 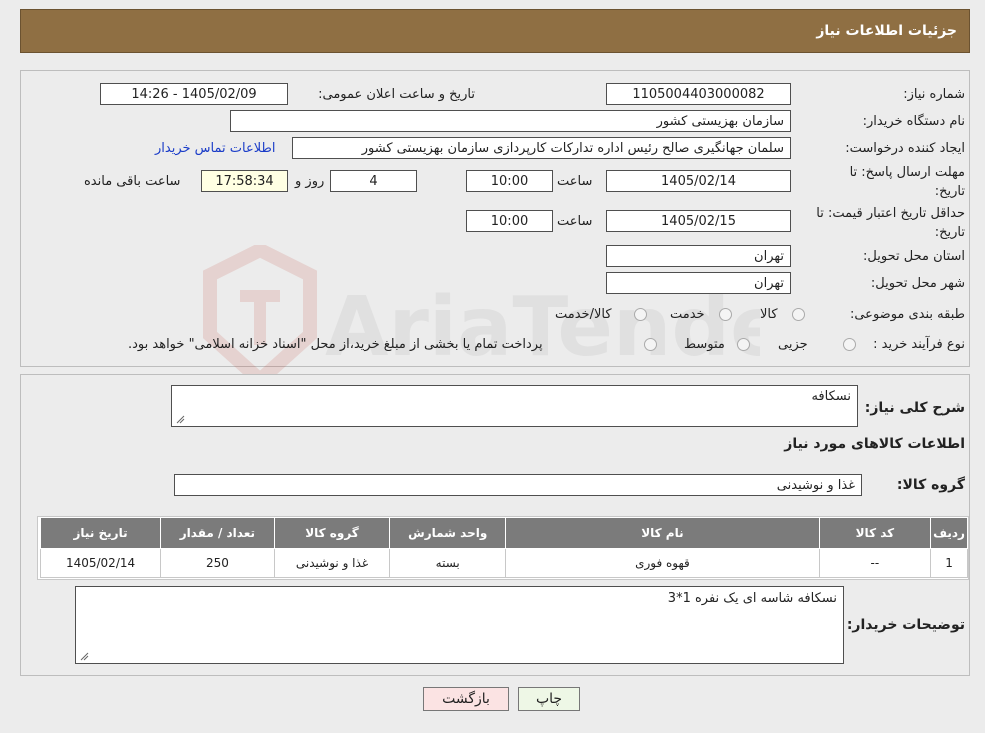 What do you see at coordinates (373, 181) in the screenshot?
I see `days-remaining-field: 4` at bounding box center [373, 181].